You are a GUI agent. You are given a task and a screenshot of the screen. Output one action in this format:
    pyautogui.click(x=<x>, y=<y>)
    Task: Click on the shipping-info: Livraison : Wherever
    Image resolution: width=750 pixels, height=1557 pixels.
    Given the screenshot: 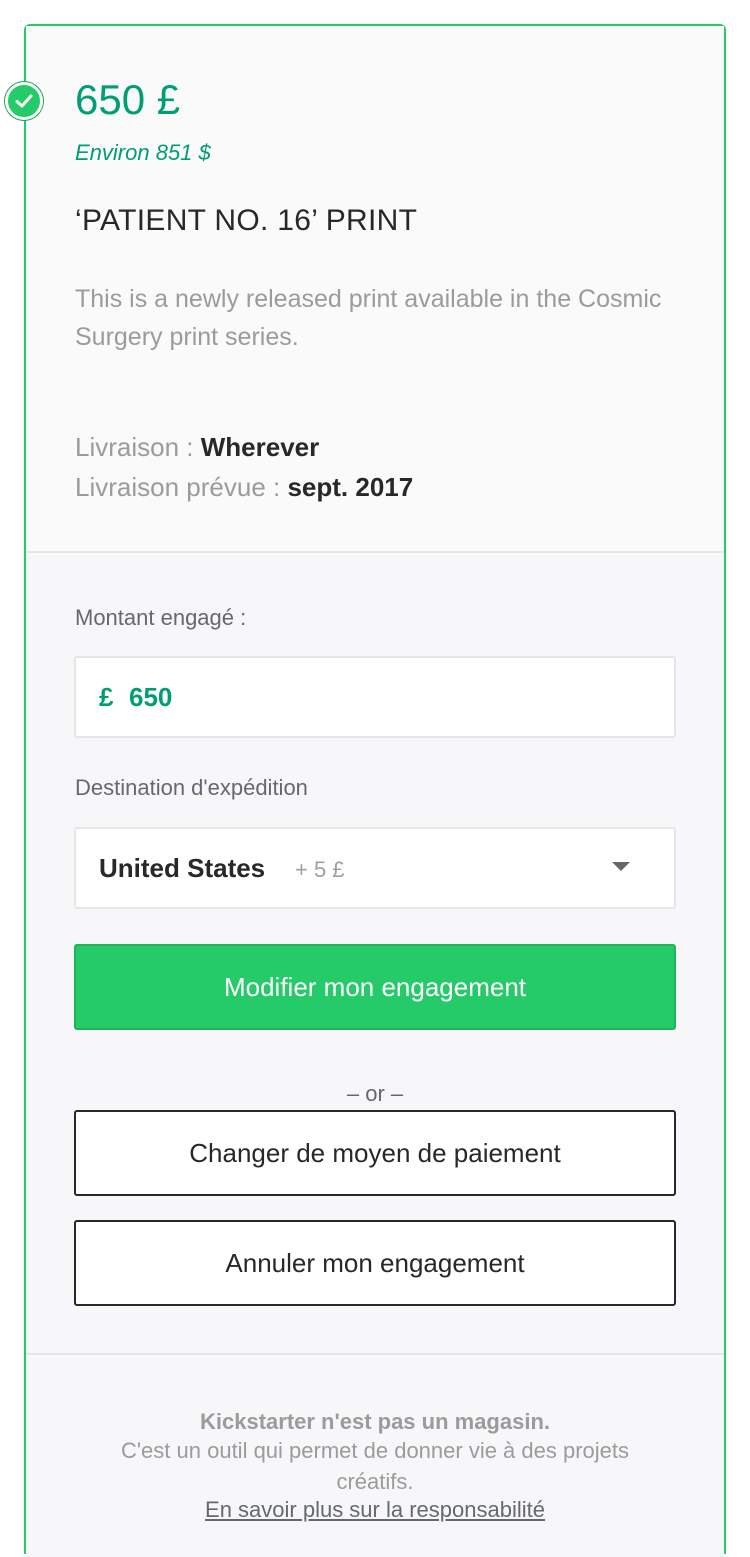 What is the action you would take?
    pyautogui.click(x=197, y=447)
    